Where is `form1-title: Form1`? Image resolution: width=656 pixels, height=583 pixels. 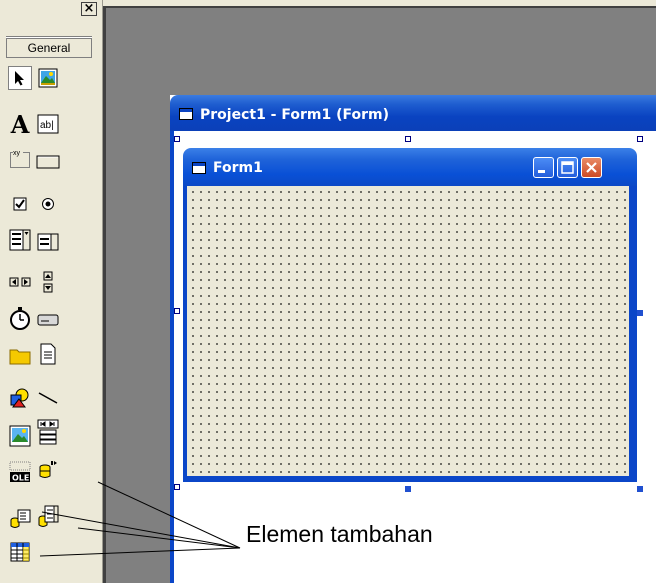 form1-title: Form1 is located at coordinates (238, 168).